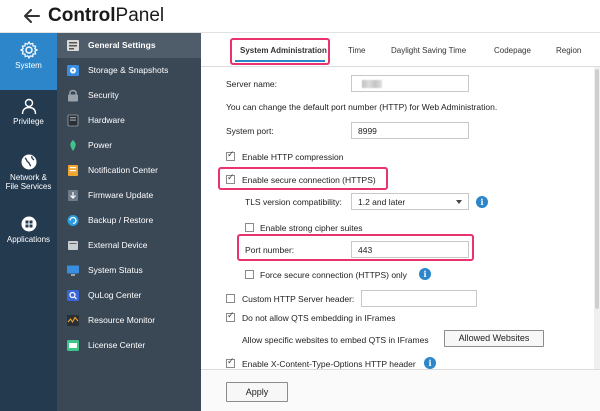 The height and width of the screenshot is (411, 600). I want to click on subnav-item-external-device: External Device, so click(129, 245).